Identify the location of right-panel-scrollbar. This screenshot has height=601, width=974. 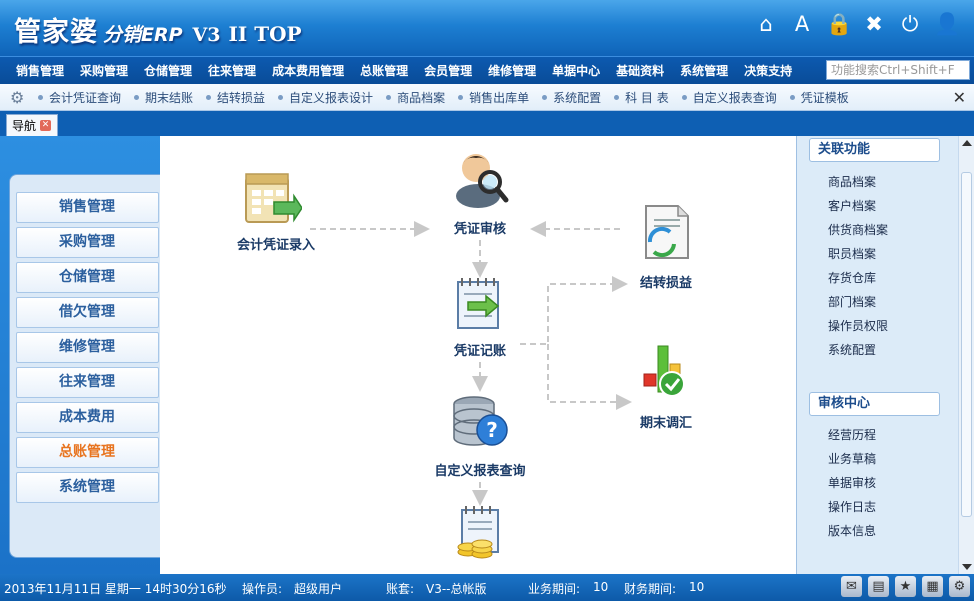
(966, 355).